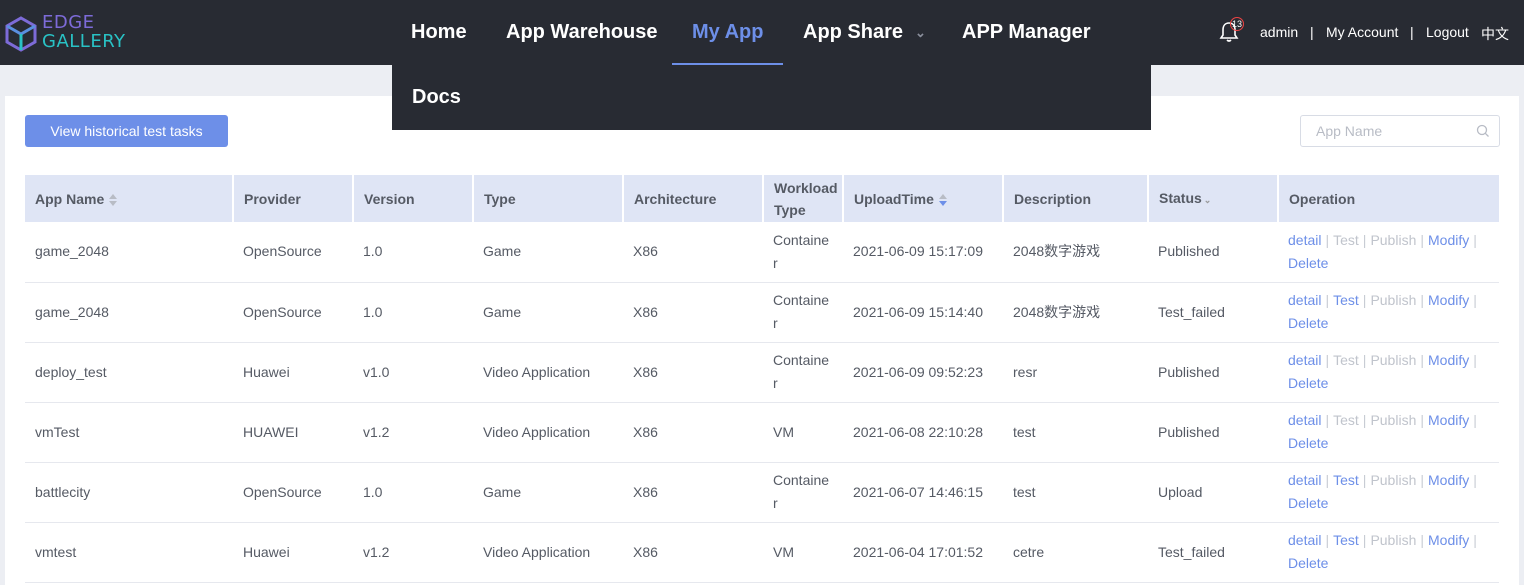 This screenshot has height=585, width=1524. What do you see at coordinates (1447, 32) in the screenshot?
I see `logout-link: Logout` at bounding box center [1447, 32].